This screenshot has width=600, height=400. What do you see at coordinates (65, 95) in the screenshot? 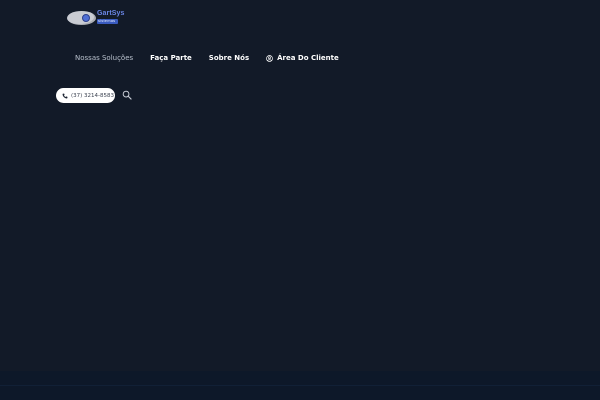
I see `phone-icon` at bounding box center [65, 95].